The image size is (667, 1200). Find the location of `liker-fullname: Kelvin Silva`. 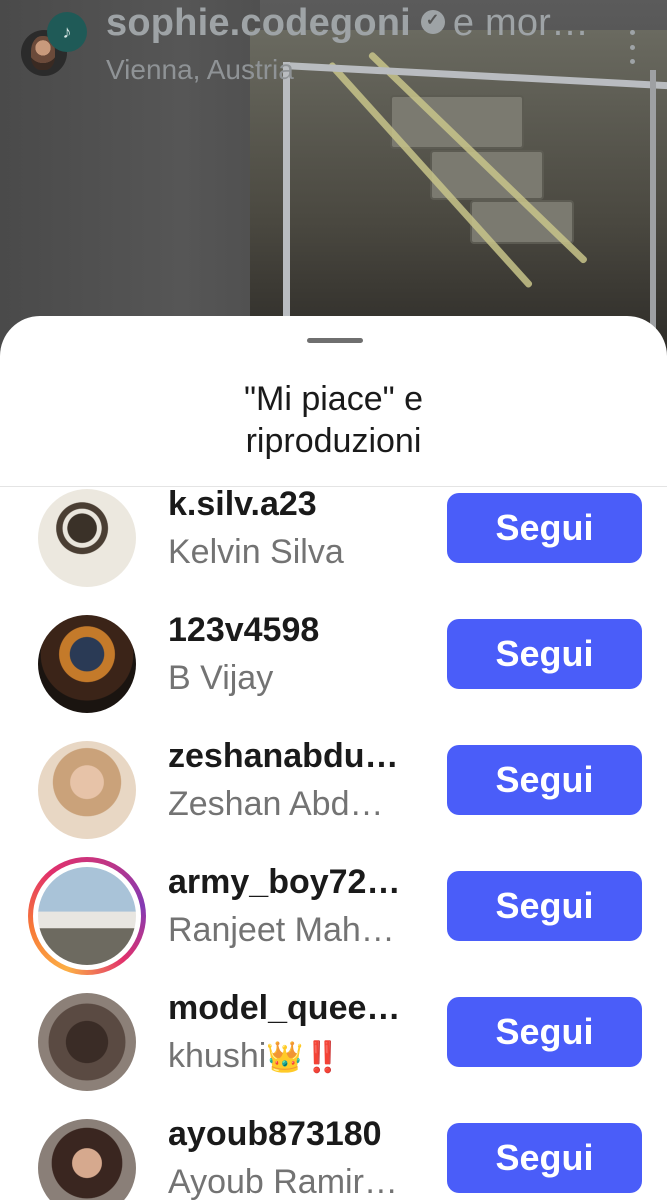

liker-fullname: Kelvin Silva is located at coordinates (256, 552).